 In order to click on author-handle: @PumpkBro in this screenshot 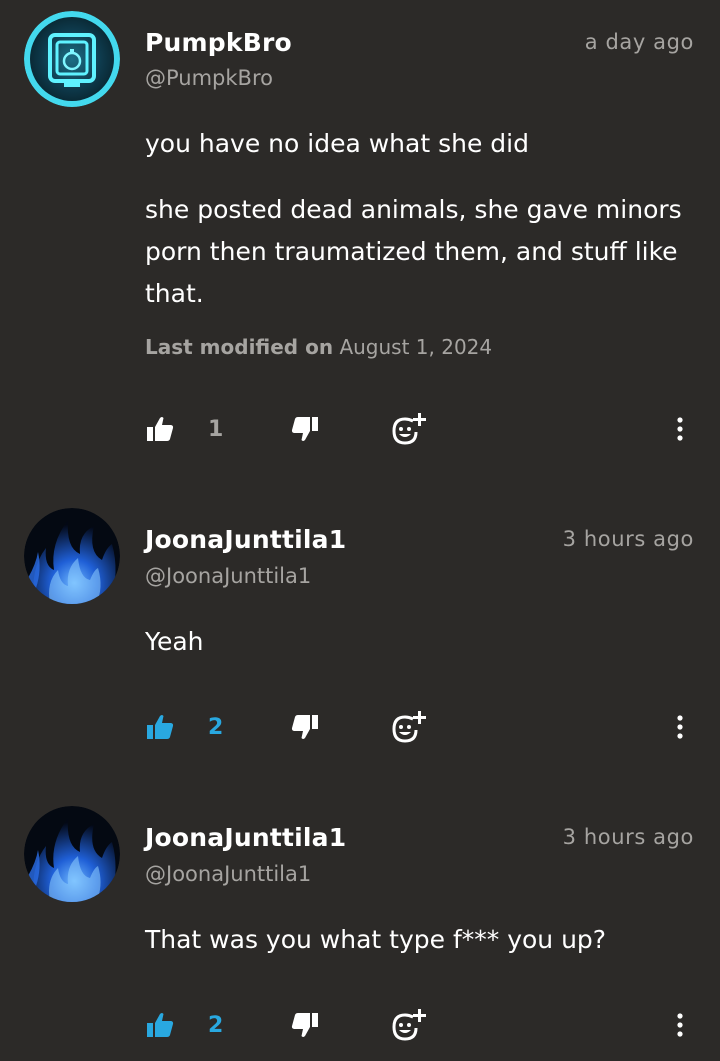, I will do `click(209, 78)`.